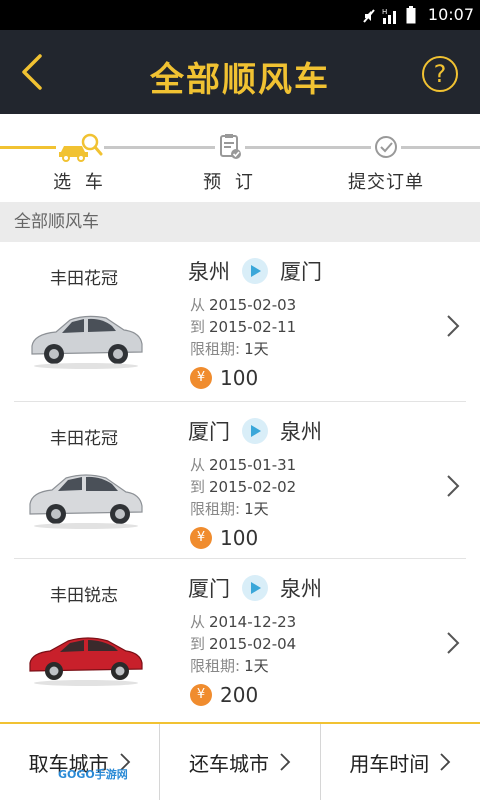 This screenshot has height=800, width=480. What do you see at coordinates (80, 762) in the screenshot?
I see `pickup-city-filter: 取车城市` at bounding box center [80, 762].